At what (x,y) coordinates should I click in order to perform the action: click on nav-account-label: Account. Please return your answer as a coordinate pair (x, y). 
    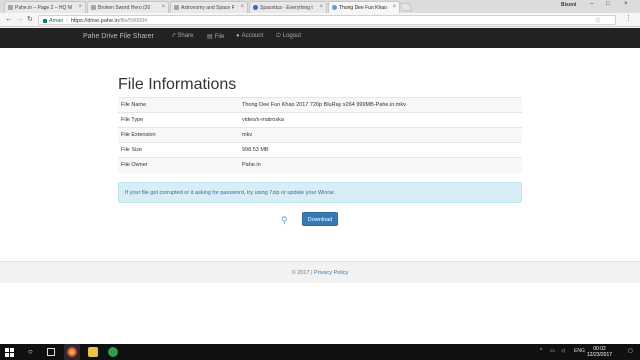
    Looking at the image, I should click on (252, 36).